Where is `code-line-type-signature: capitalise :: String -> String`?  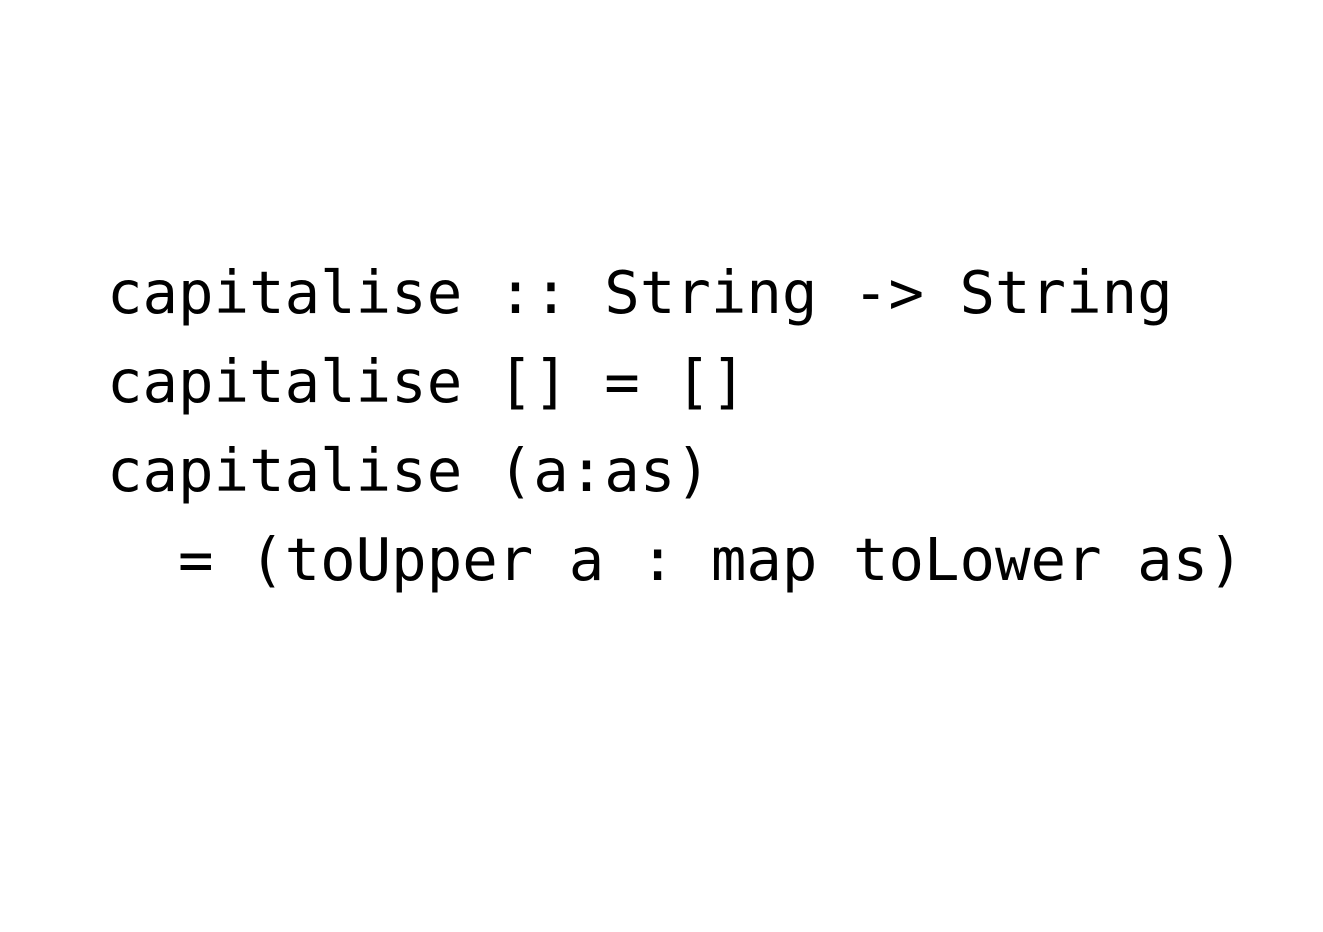 code-line-type-signature: capitalise :: String -> String is located at coordinates (640, 292).